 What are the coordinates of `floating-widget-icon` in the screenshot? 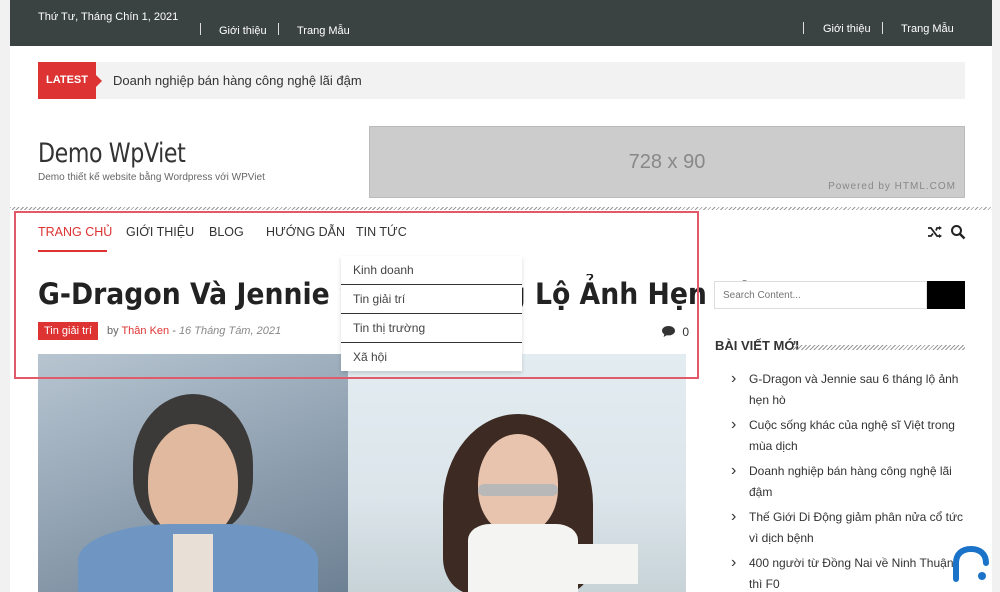 It's located at (971, 564).